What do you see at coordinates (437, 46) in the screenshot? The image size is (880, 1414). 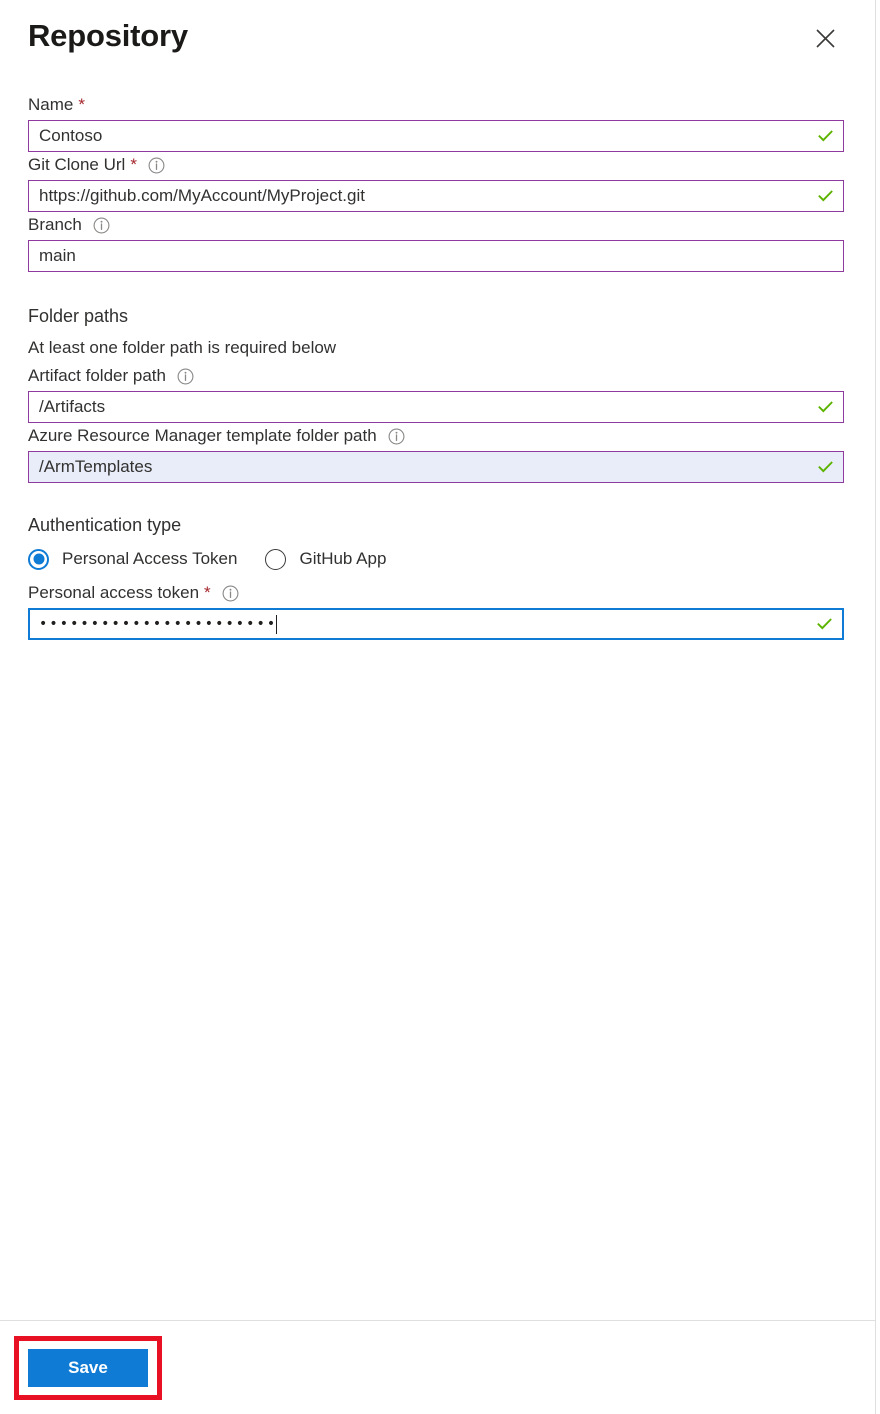 I see `blade-header: Repository` at bounding box center [437, 46].